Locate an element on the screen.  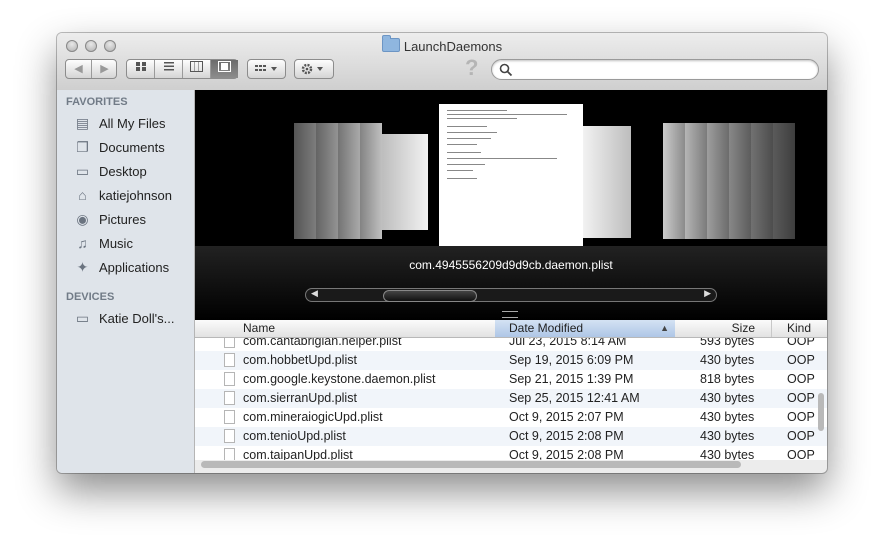
sidebar-item-home: ⌂ katiejohnson is located at coordinates (123, 195).